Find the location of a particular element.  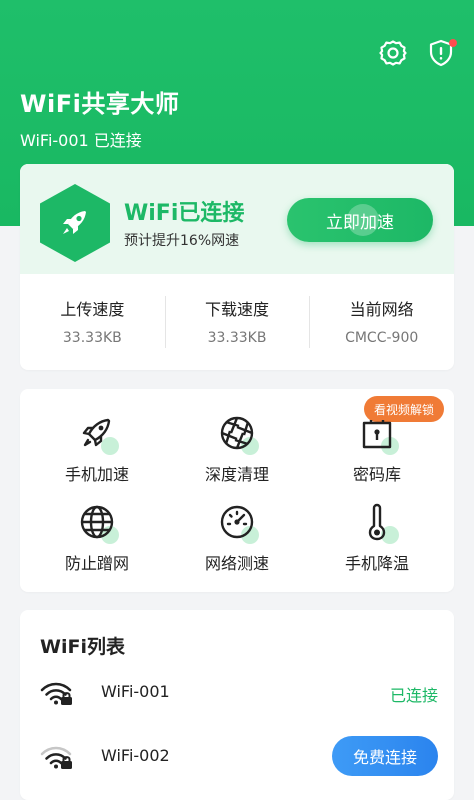

lock-box-icon is located at coordinates (378, 434).